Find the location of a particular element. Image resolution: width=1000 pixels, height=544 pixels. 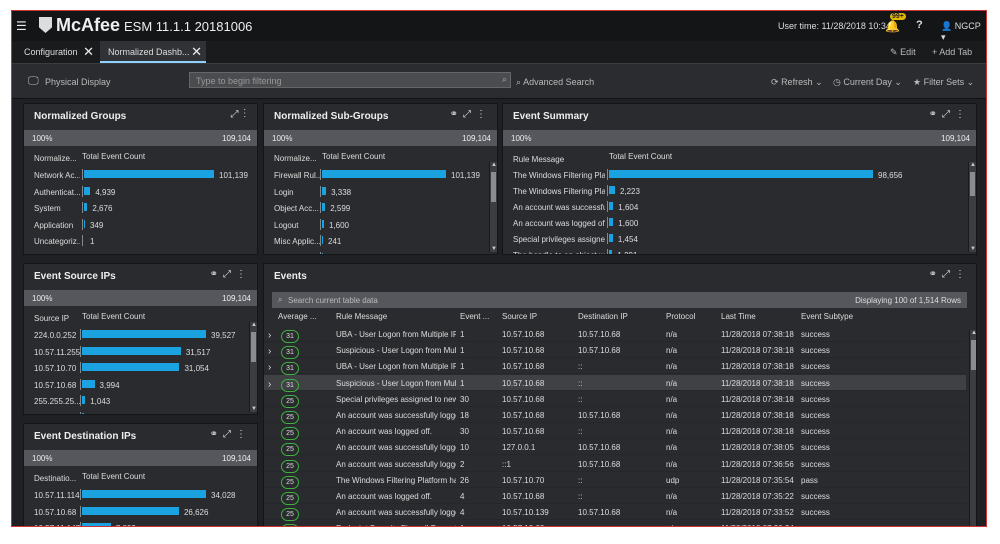

physical-display-selector: Physical Display is located at coordinates (78, 82).